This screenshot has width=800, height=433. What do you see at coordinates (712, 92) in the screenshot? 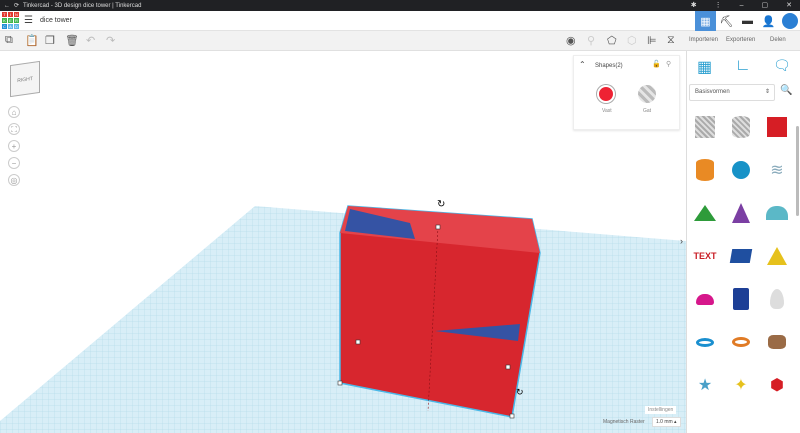
I see `shape-category-value: Basisvormen` at bounding box center [712, 92].